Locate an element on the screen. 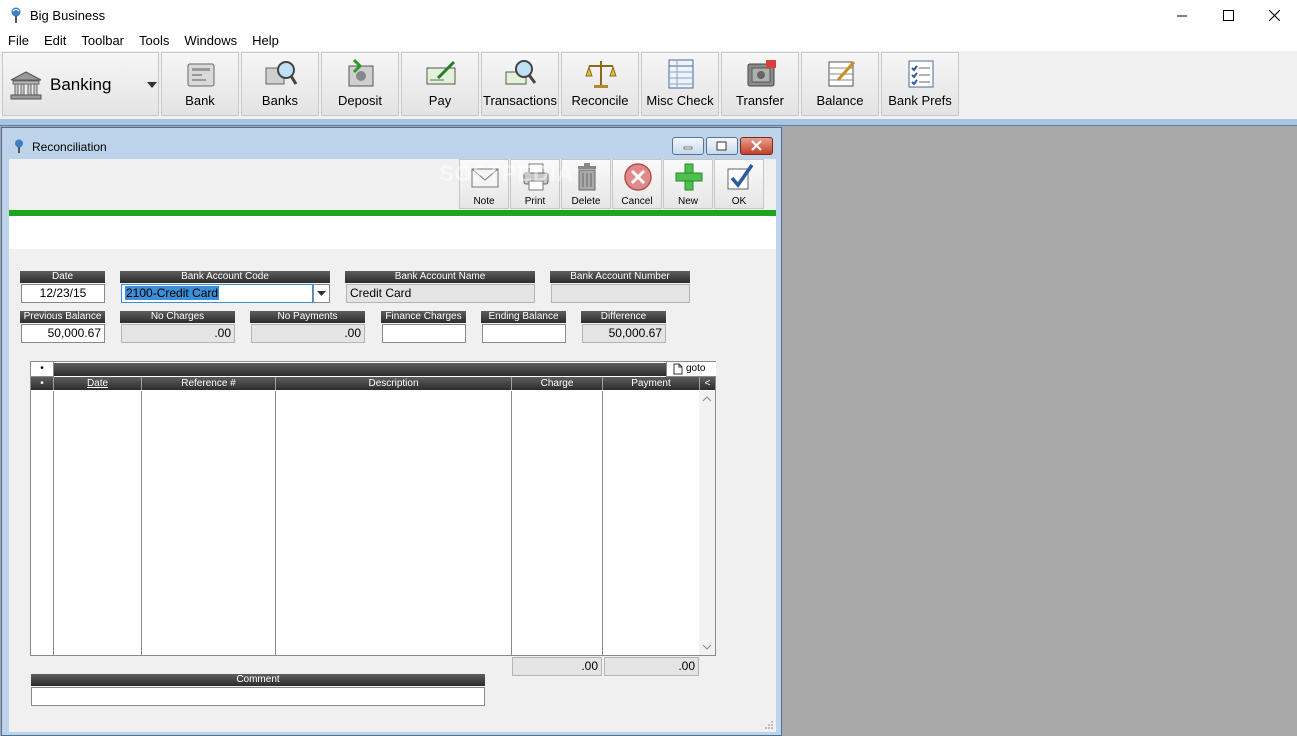 The width and height of the screenshot is (1297, 736). resize-grip-icon is located at coordinates (769, 725).